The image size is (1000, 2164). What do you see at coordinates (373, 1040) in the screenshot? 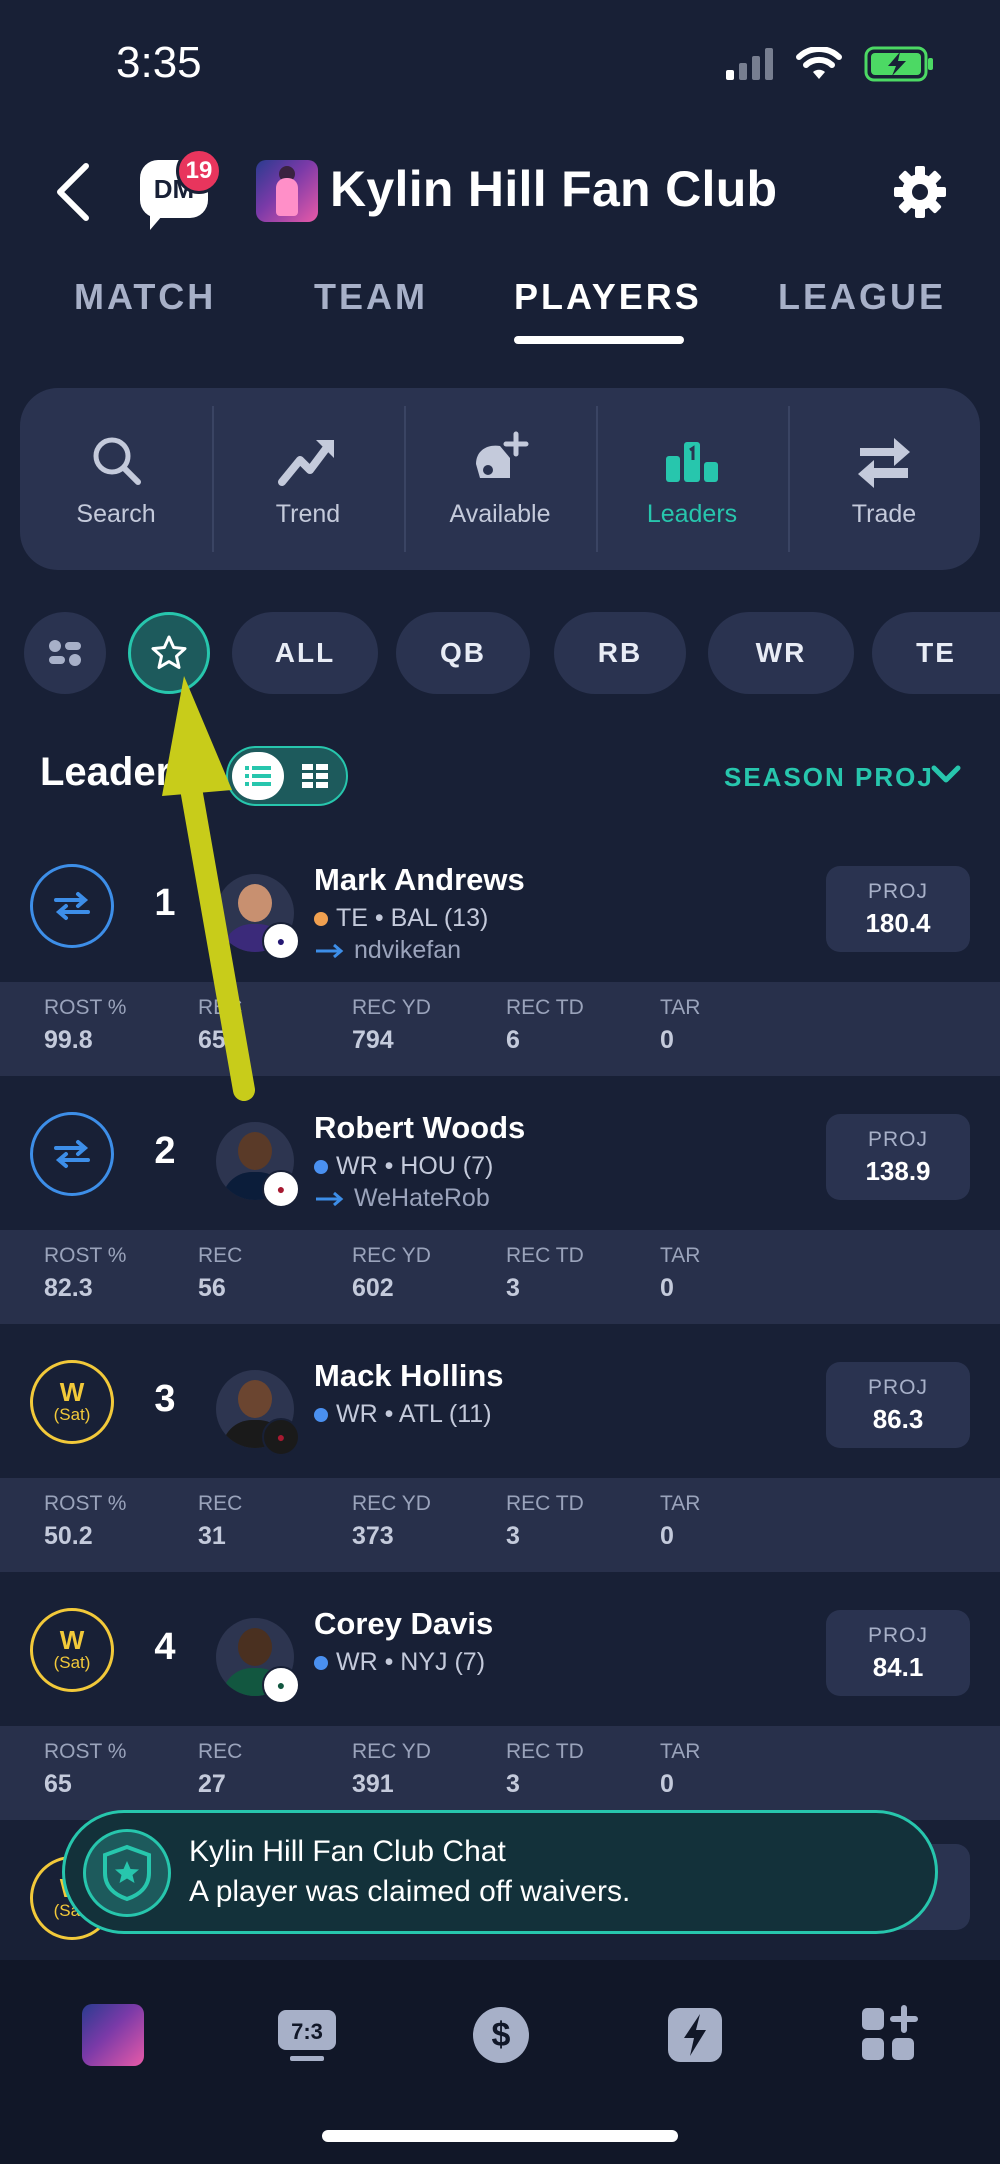
I see `stat-value: 794` at bounding box center [373, 1040].